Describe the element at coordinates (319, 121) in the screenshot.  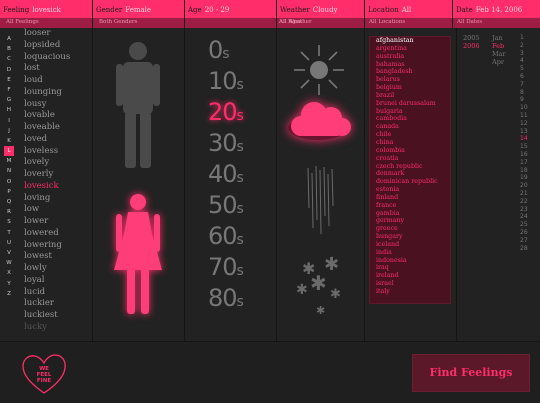
I see `cloud-icon` at that location.